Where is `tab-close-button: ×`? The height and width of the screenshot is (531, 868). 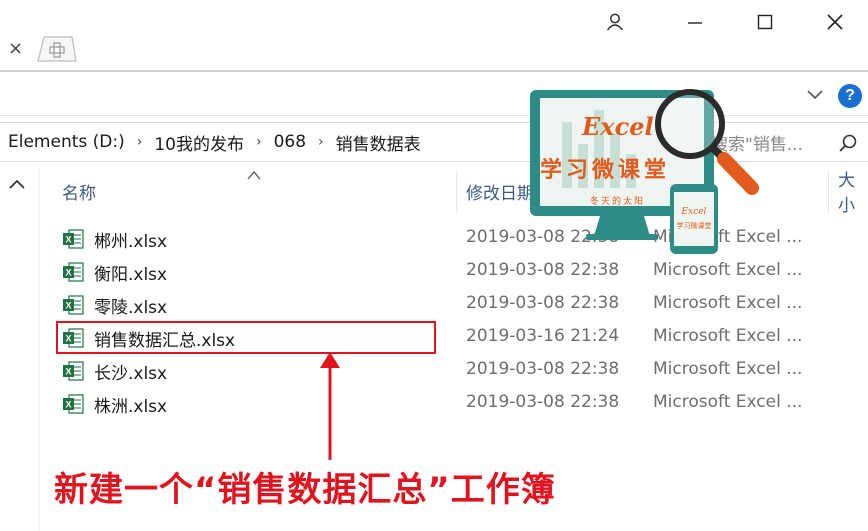 tab-close-button: × is located at coordinates (15, 48).